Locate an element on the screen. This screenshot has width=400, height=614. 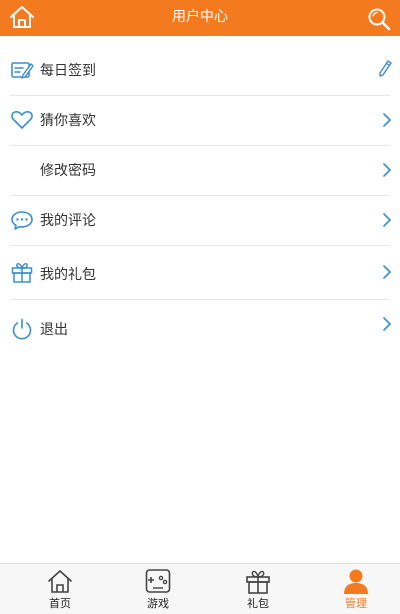
menu-item-label: 修改密码 is located at coordinates (68, 171).